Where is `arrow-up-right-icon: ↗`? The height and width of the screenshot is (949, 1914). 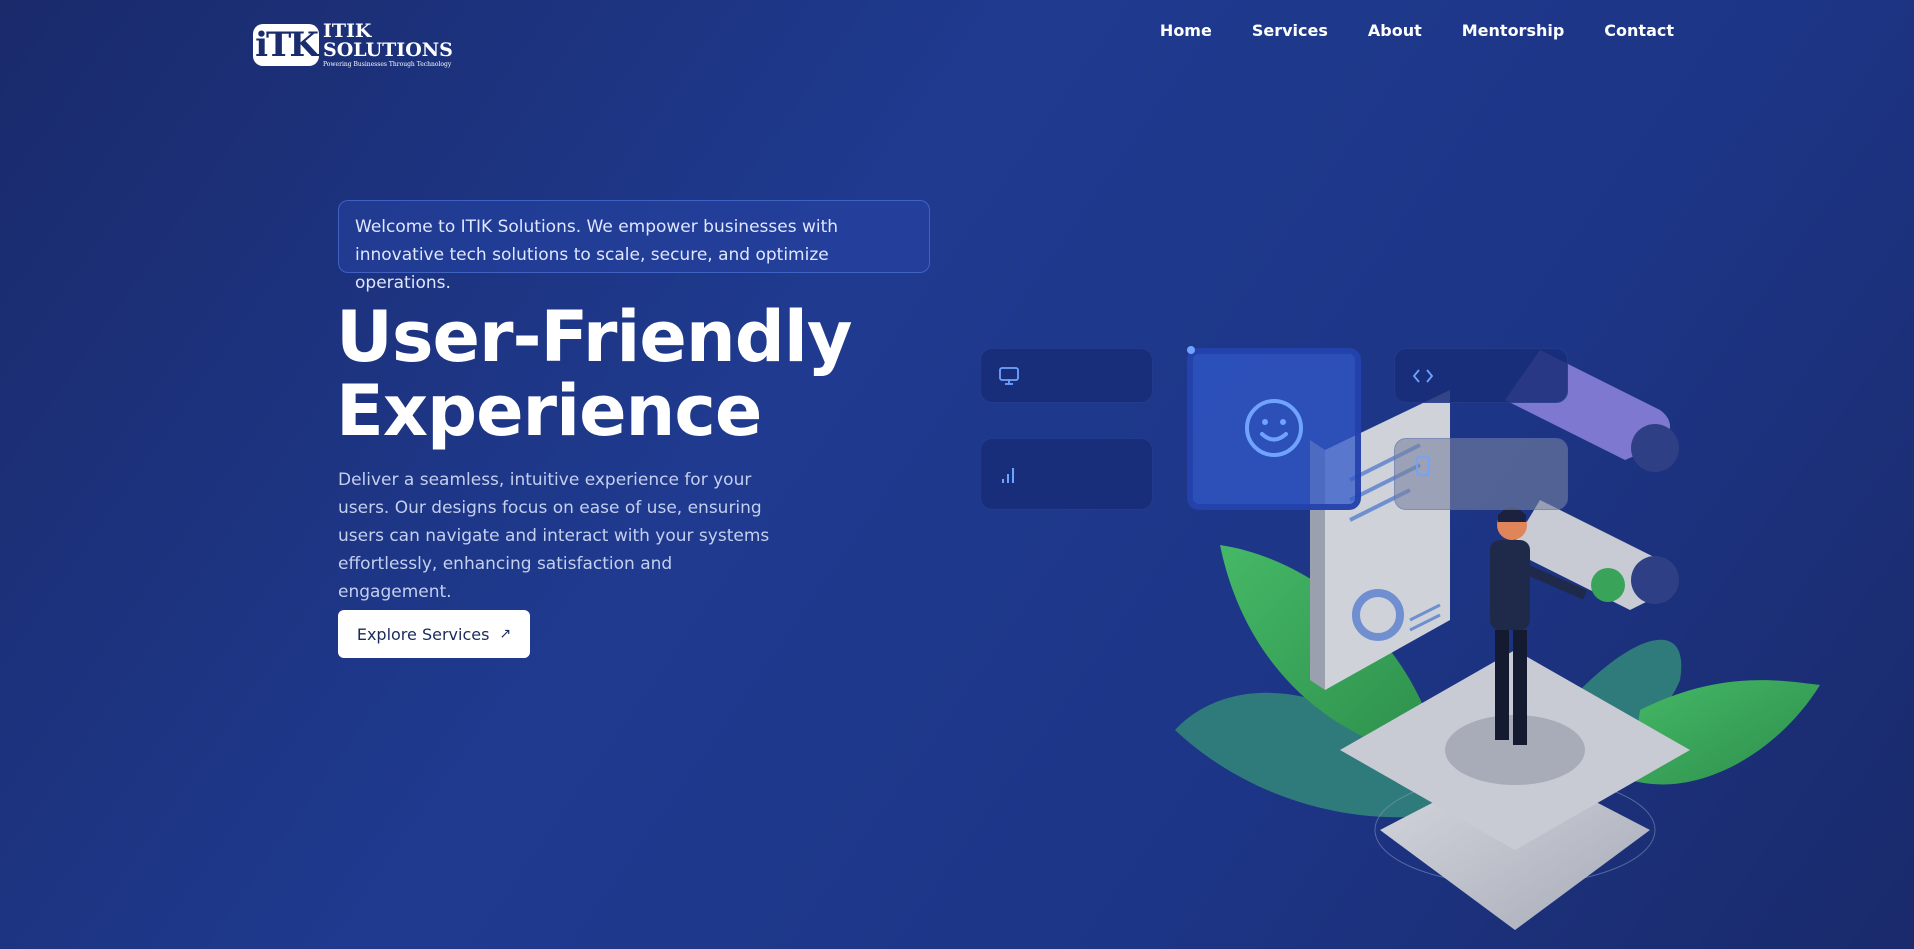 arrow-up-right-icon: ↗ is located at coordinates (505, 634).